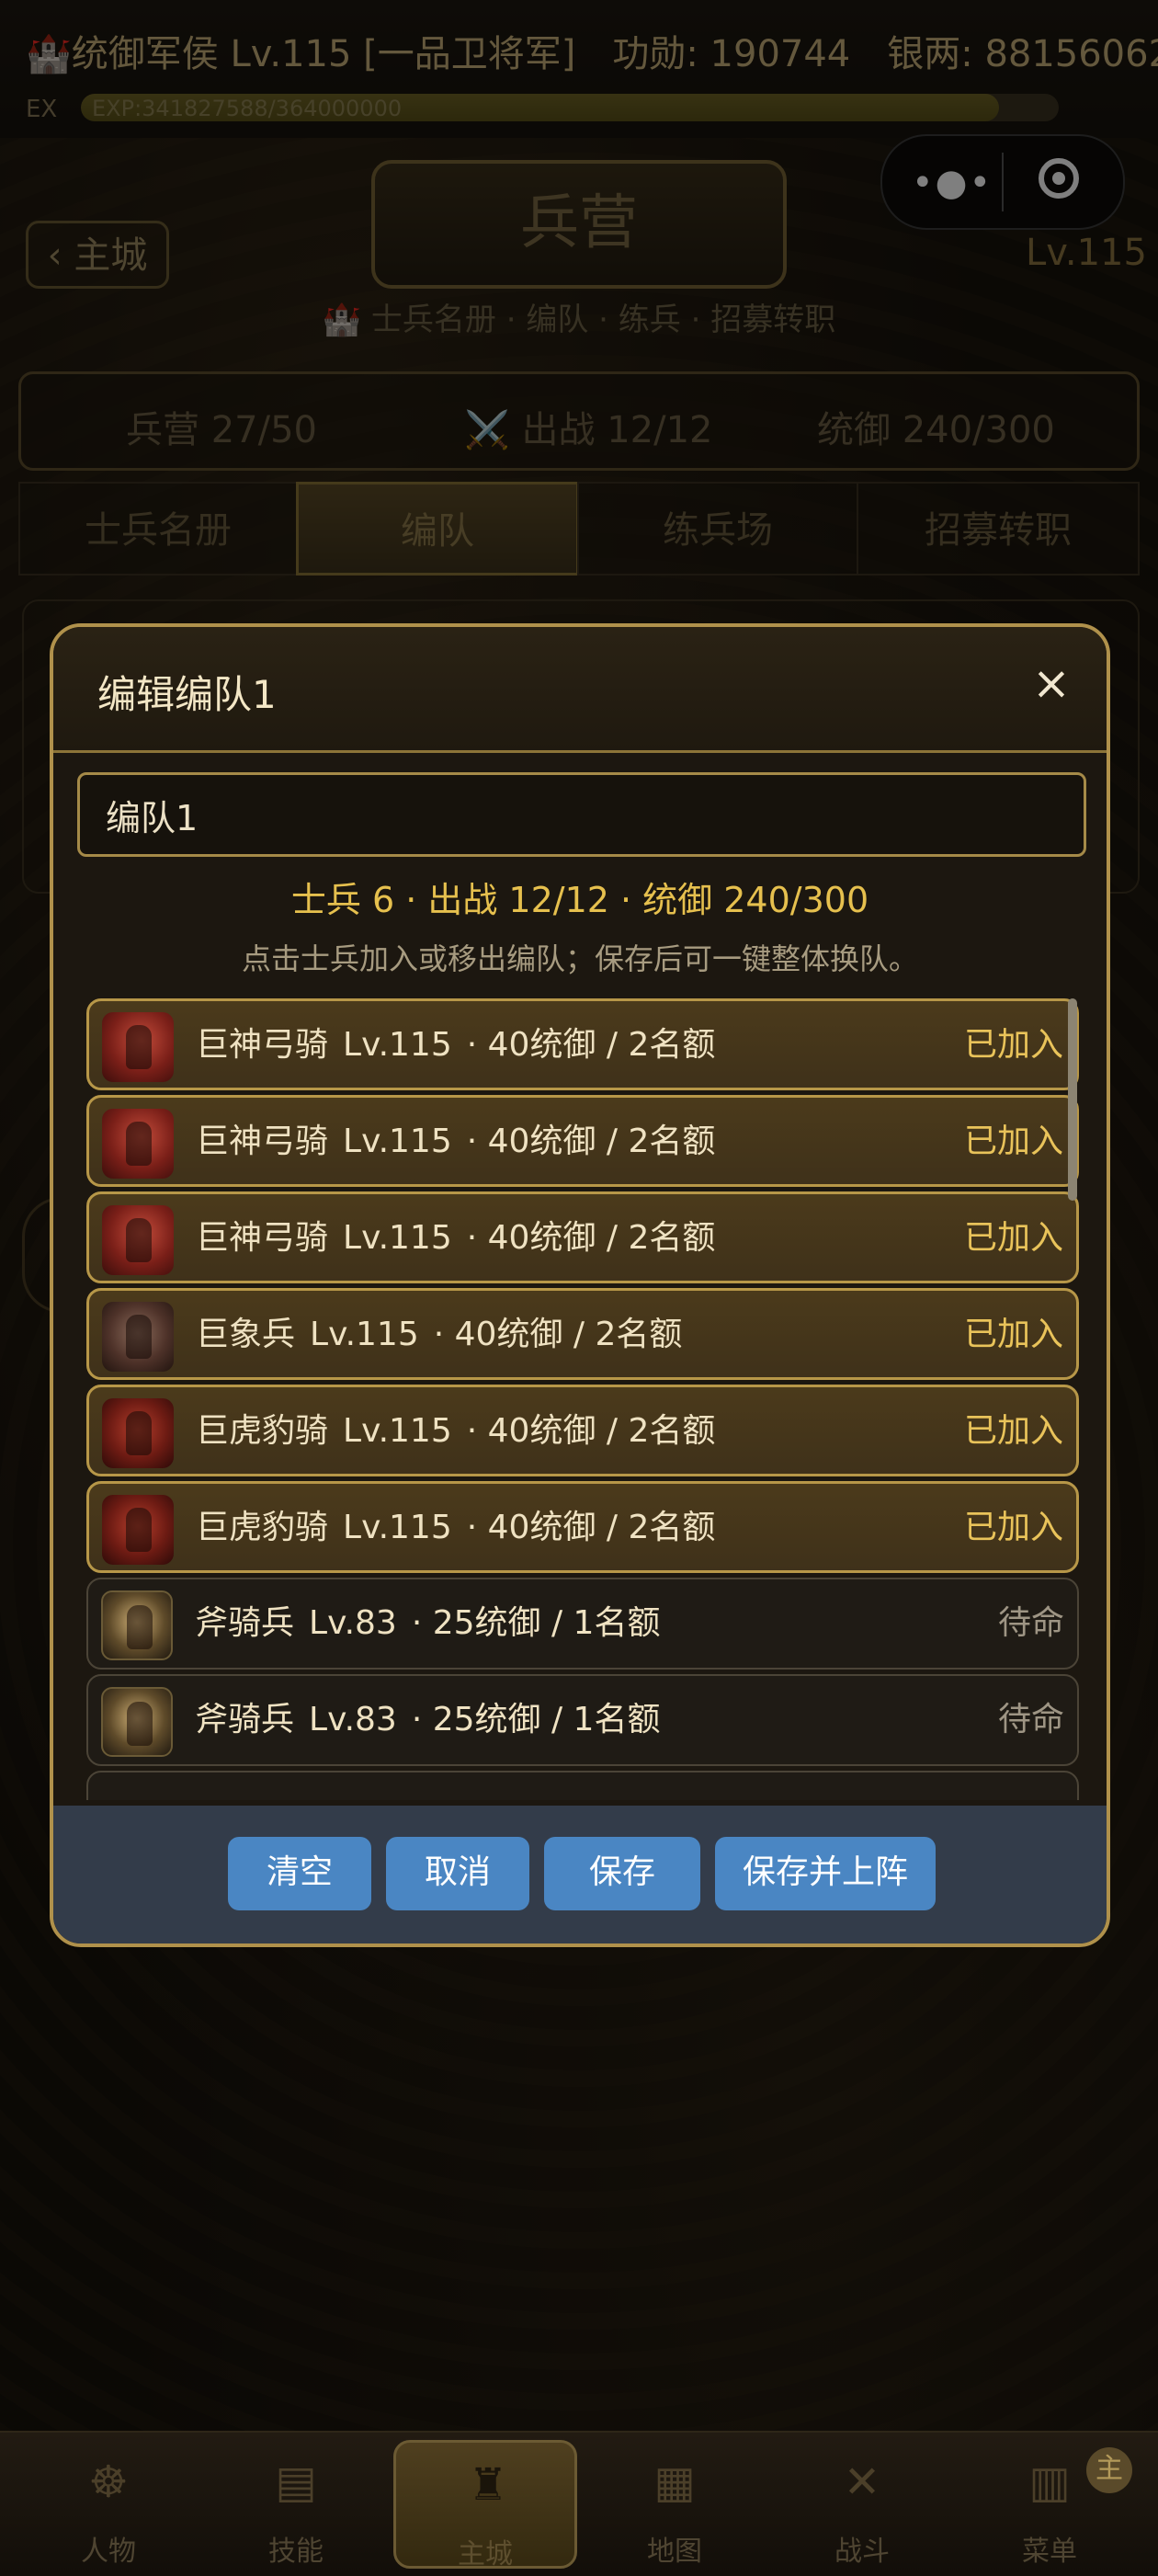  I want to click on swords-icon: ✕, so click(862, 2482).